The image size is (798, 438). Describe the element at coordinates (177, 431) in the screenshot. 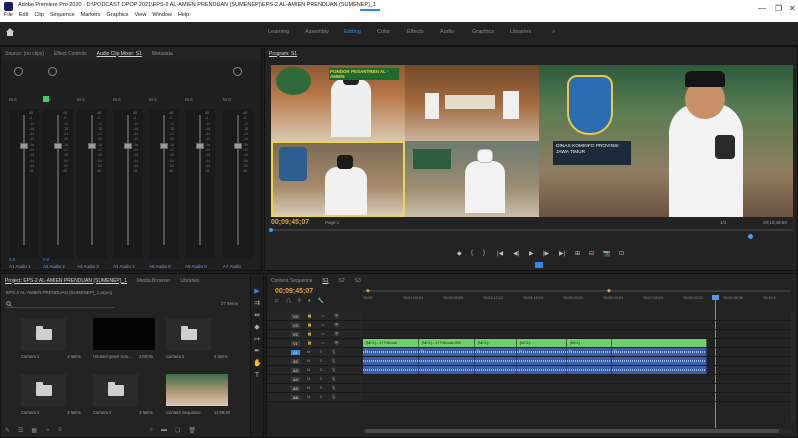

I see `new-item-icon: ❏` at that location.